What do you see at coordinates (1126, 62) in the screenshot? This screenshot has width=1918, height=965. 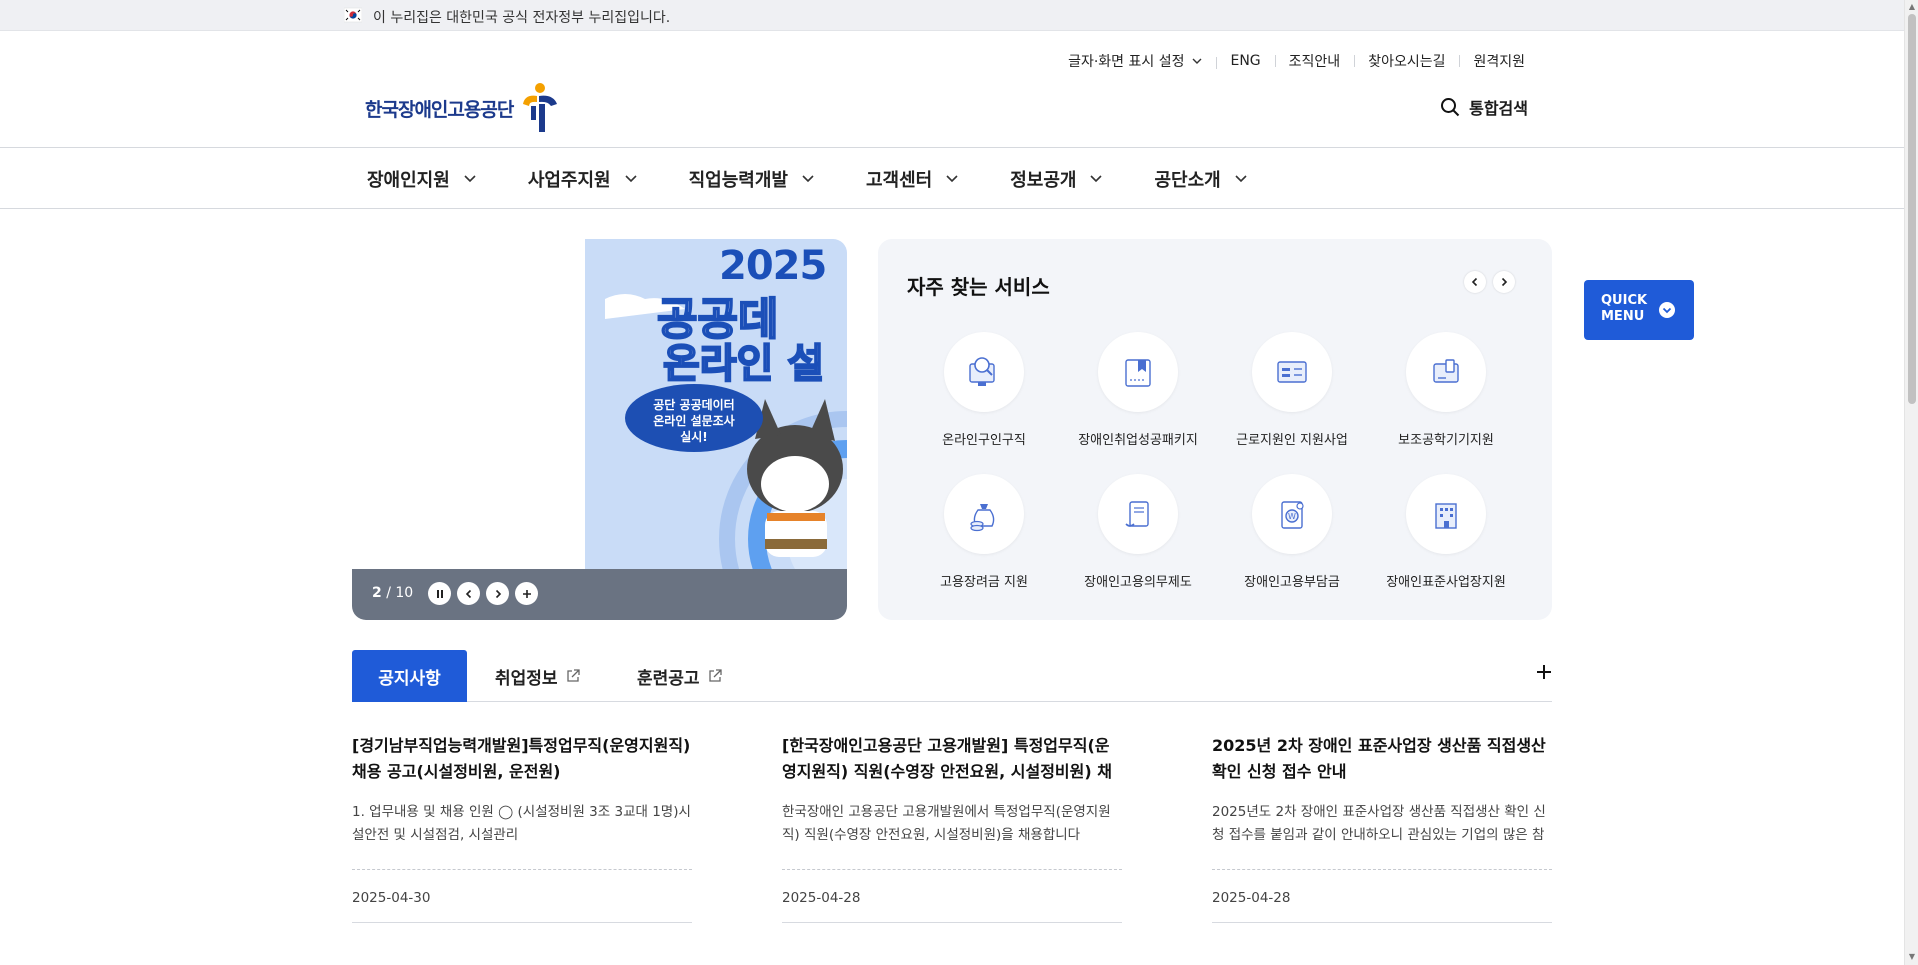 I see `display-settings-label: 글자·화면 표시 설정` at bounding box center [1126, 62].